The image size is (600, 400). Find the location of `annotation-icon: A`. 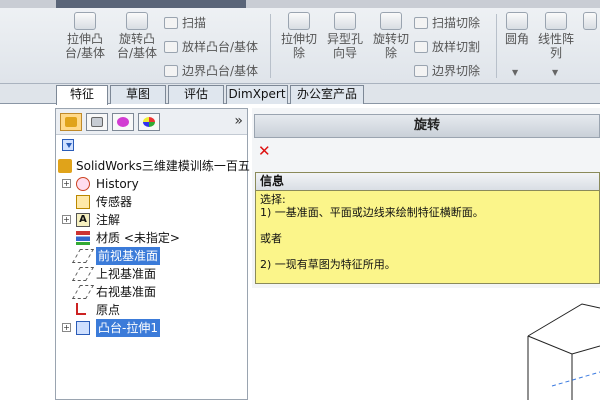

annotation-icon: A is located at coordinates (83, 220).